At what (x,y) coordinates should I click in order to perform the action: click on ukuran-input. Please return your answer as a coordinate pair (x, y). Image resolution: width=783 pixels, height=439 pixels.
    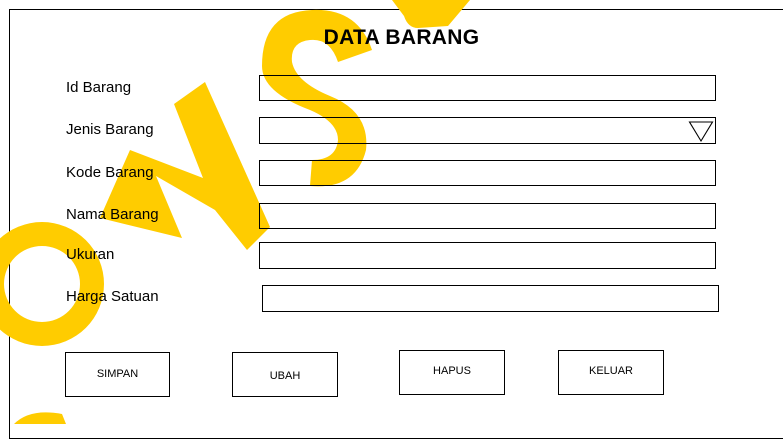
    Looking at the image, I should click on (487, 255).